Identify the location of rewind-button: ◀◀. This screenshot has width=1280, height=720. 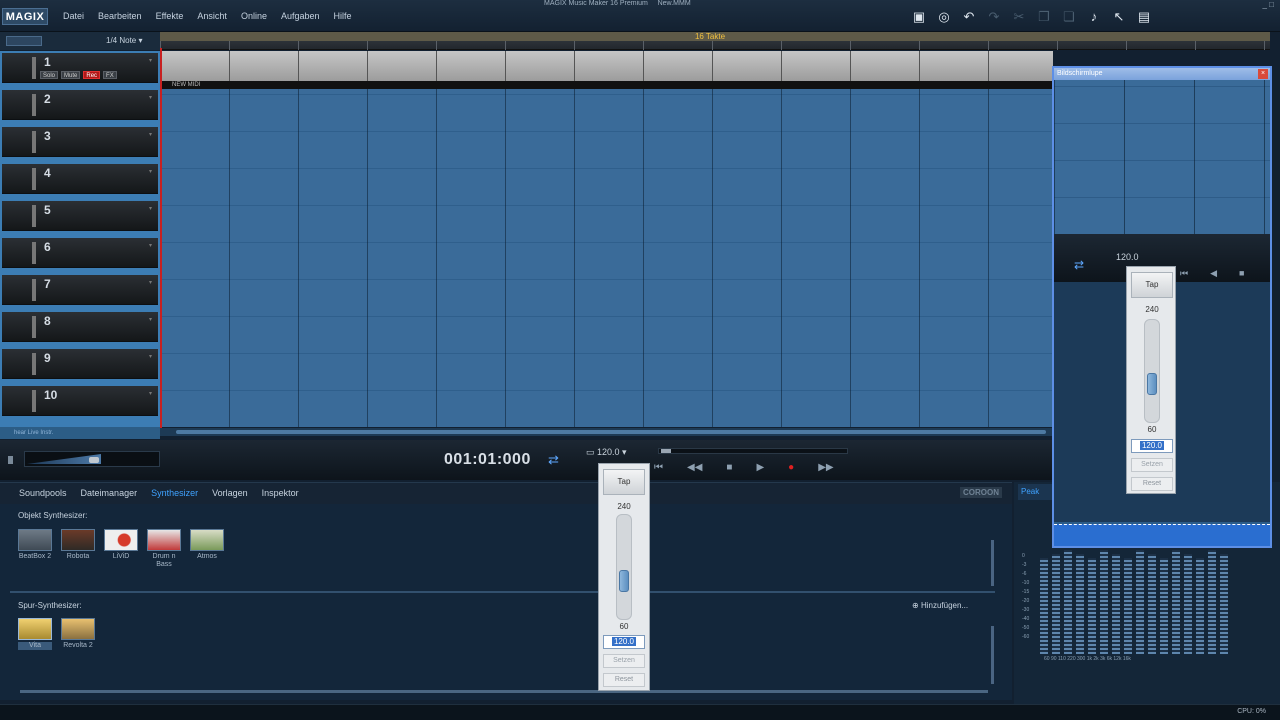
(694, 467).